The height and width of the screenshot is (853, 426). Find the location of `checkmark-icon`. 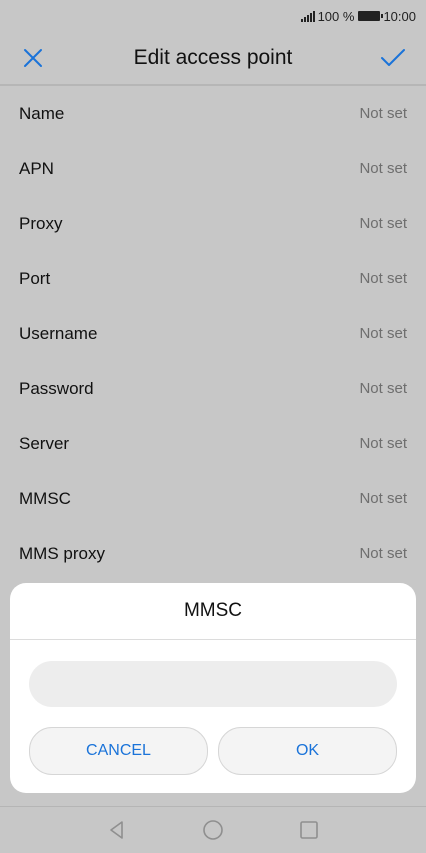

checkmark-icon is located at coordinates (393, 57).